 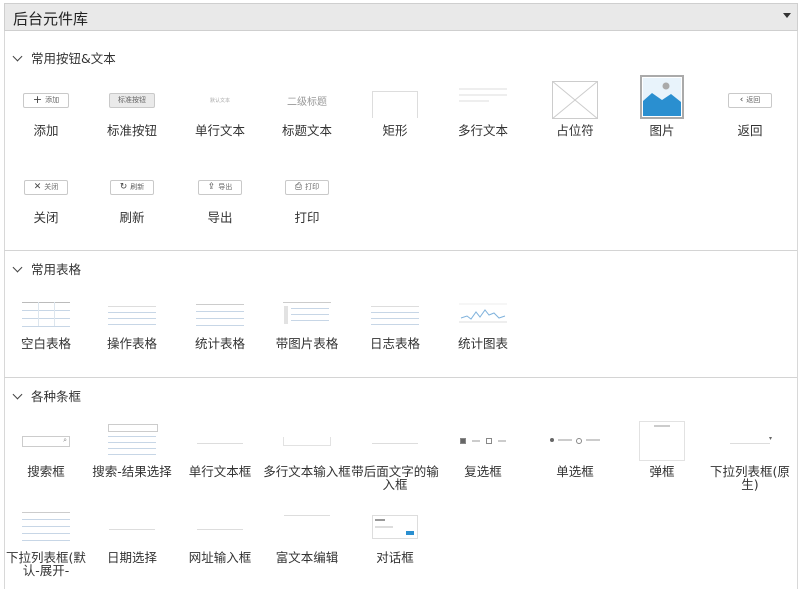 I want to click on multiline-preview, so click(x=483, y=97).